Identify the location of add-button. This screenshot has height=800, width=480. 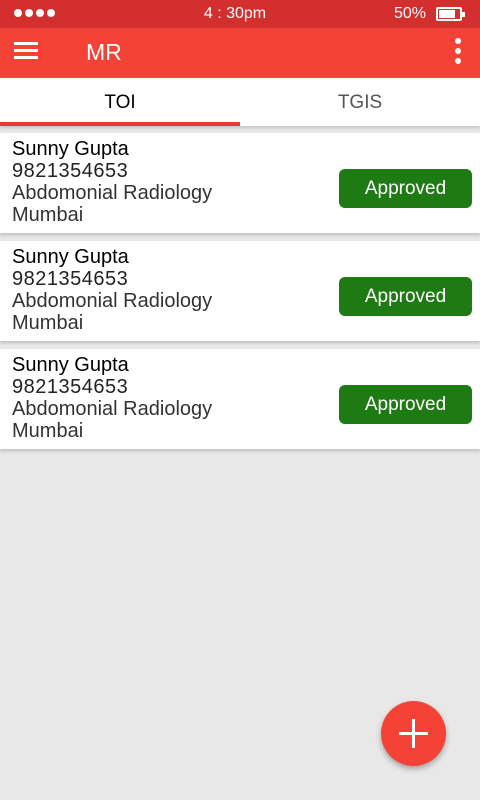
(413, 733).